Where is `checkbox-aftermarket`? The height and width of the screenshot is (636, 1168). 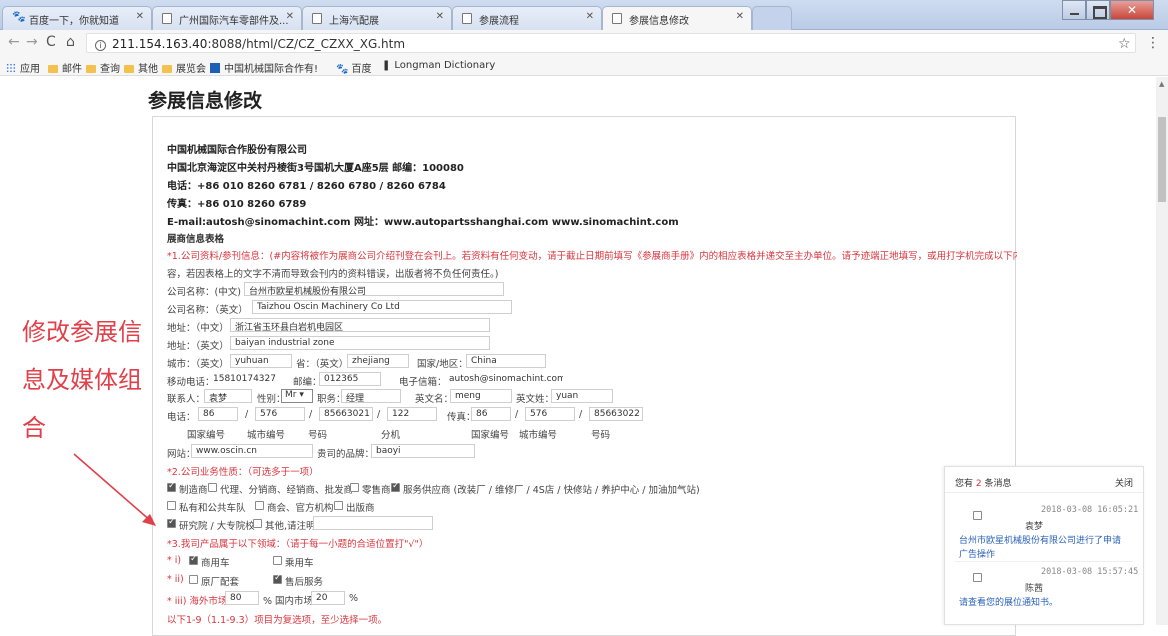 checkbox-aftermarket is located at coordinates (277, 578).